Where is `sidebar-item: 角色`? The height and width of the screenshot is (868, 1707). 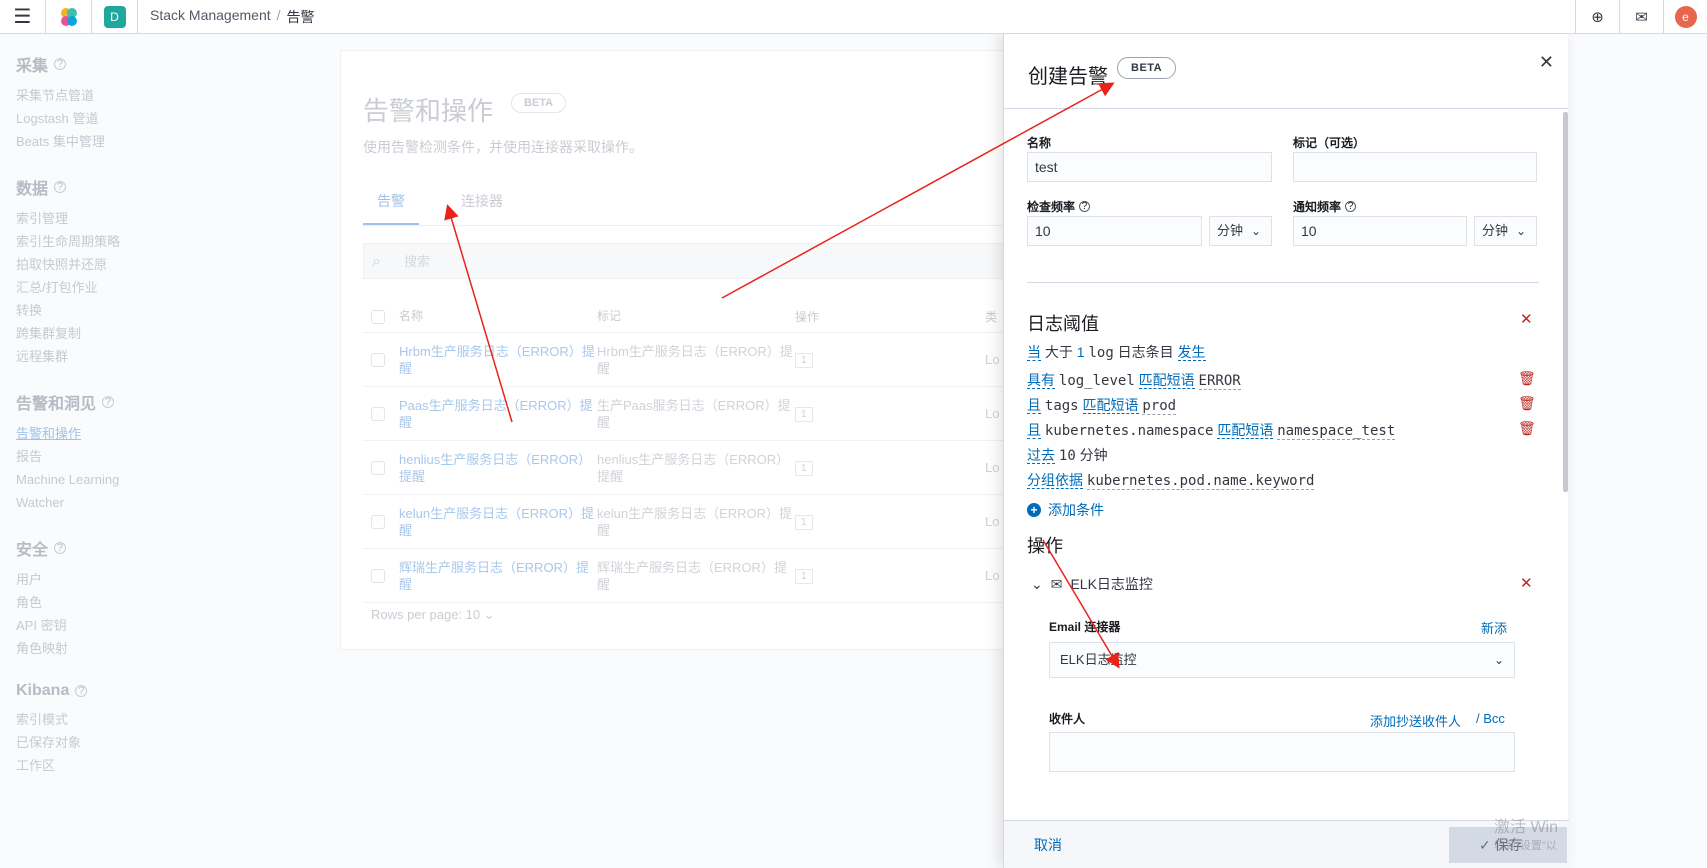
sidebar-item: 角色 is located at coordinates (173, 602).